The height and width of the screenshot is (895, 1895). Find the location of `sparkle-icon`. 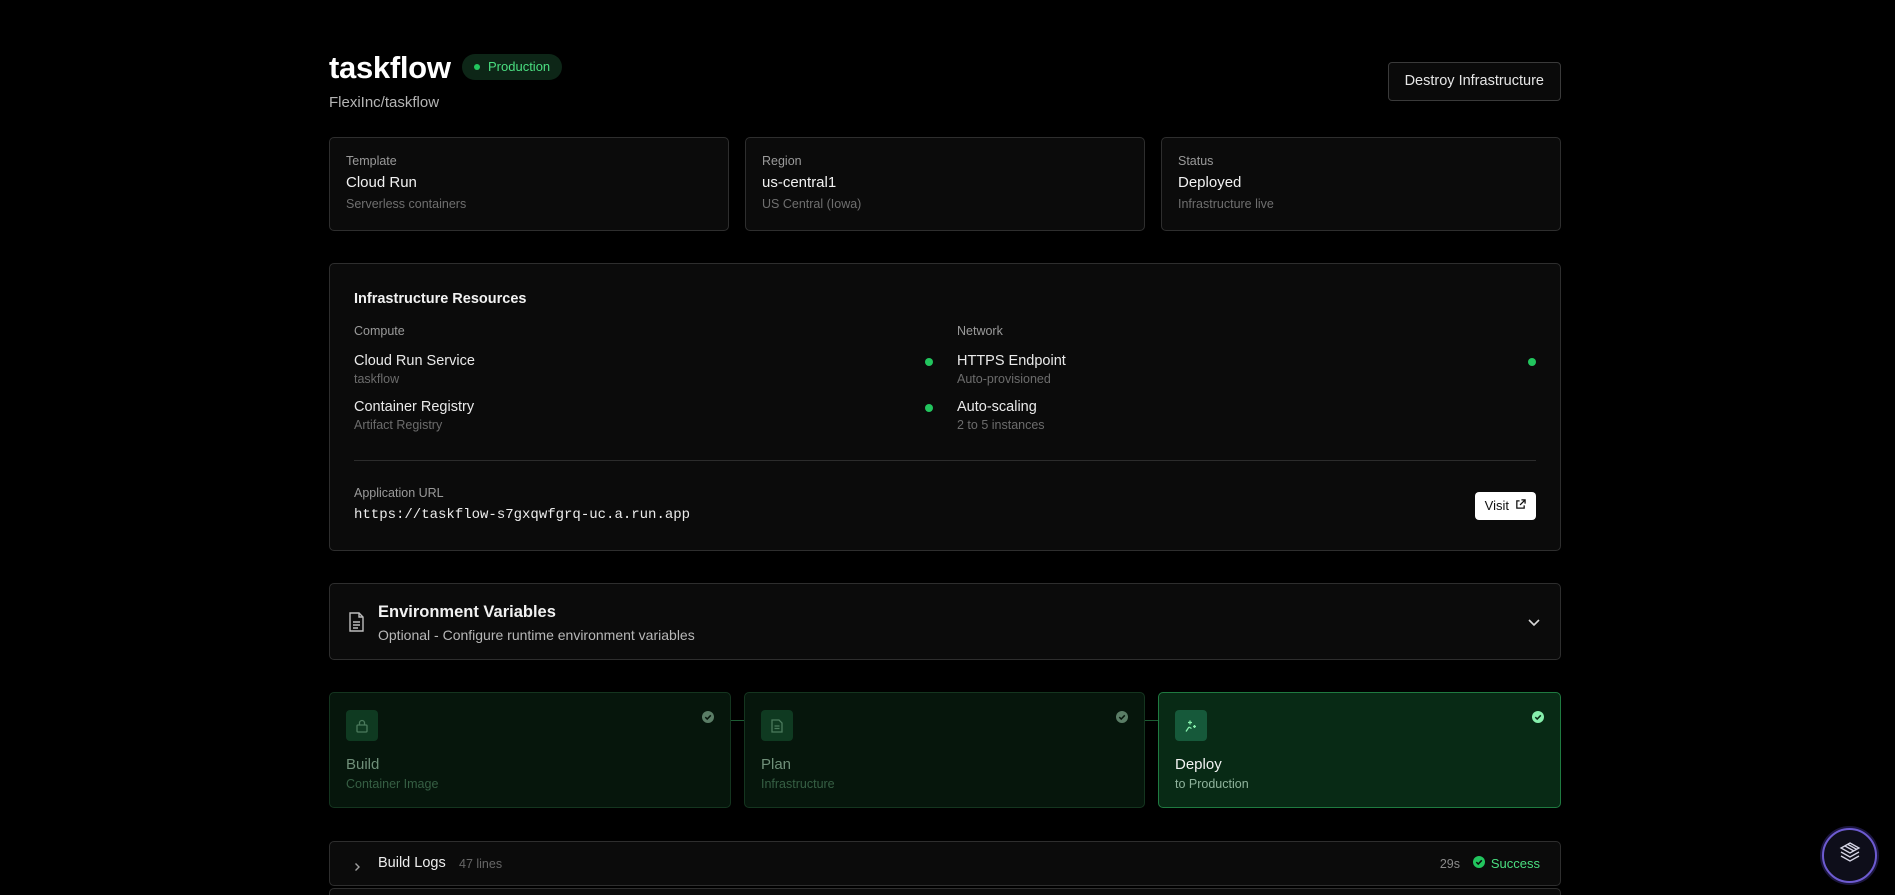

sparkle-icon is located at coordinates (1191, 725).